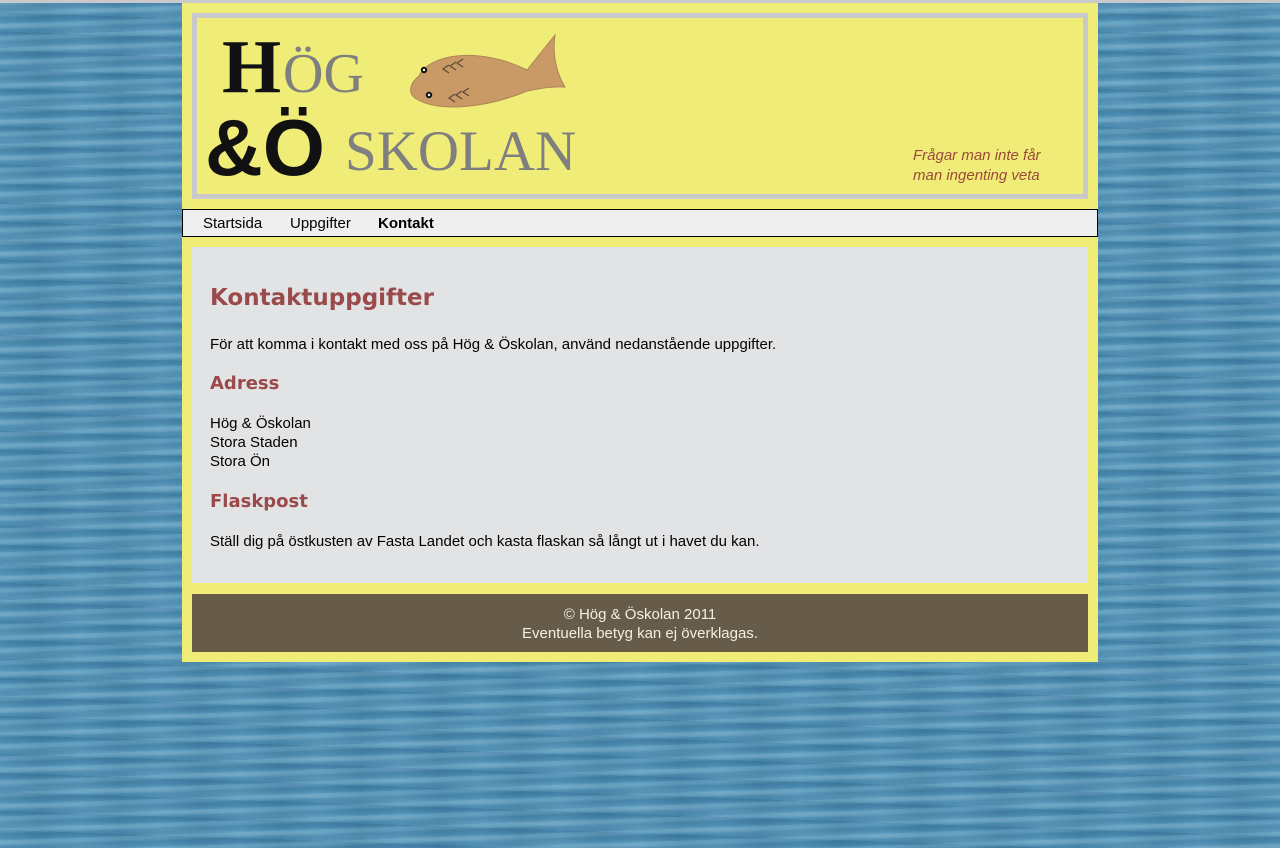 Image resolution: width=1280 pixels, height=848 pixels. Describe the element at coordinates (260, 423) in the screenshot. I see `address-line-1: Hög & Öskolan` at that location.